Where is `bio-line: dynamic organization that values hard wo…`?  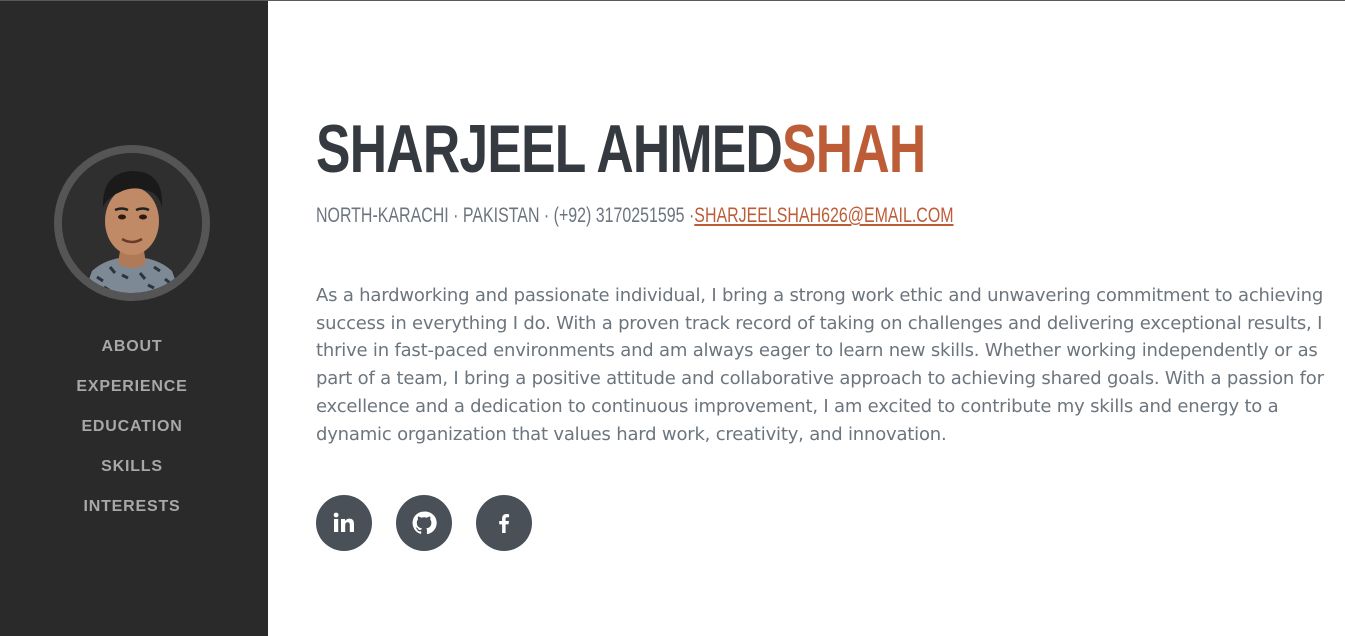
bio-line: dynamic organization that values hard wo… is located at coordinates (631, 434).